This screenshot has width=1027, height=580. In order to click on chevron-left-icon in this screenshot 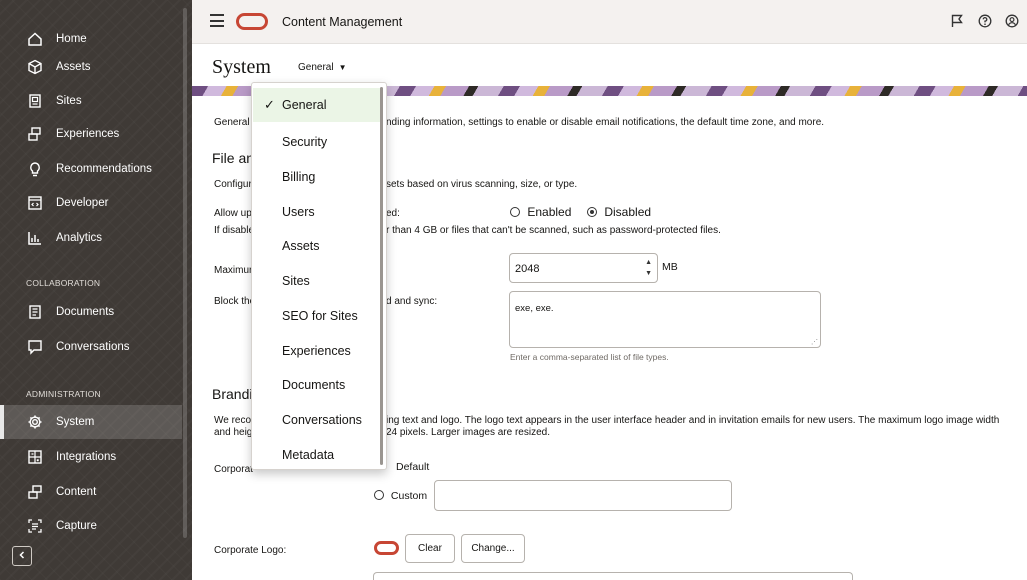, I will do `click(22, 556)`.